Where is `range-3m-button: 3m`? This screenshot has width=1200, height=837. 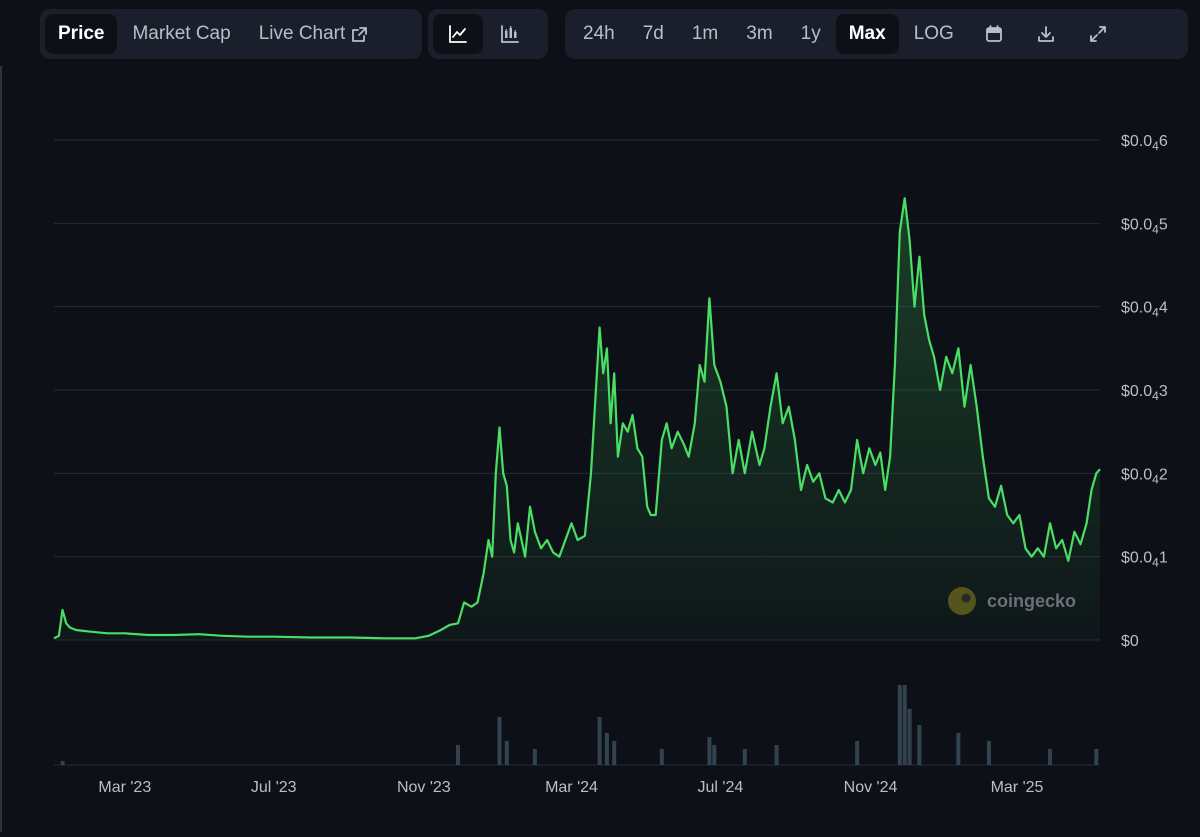 range-3m-button: 3m is located at coordinates (759, 34).